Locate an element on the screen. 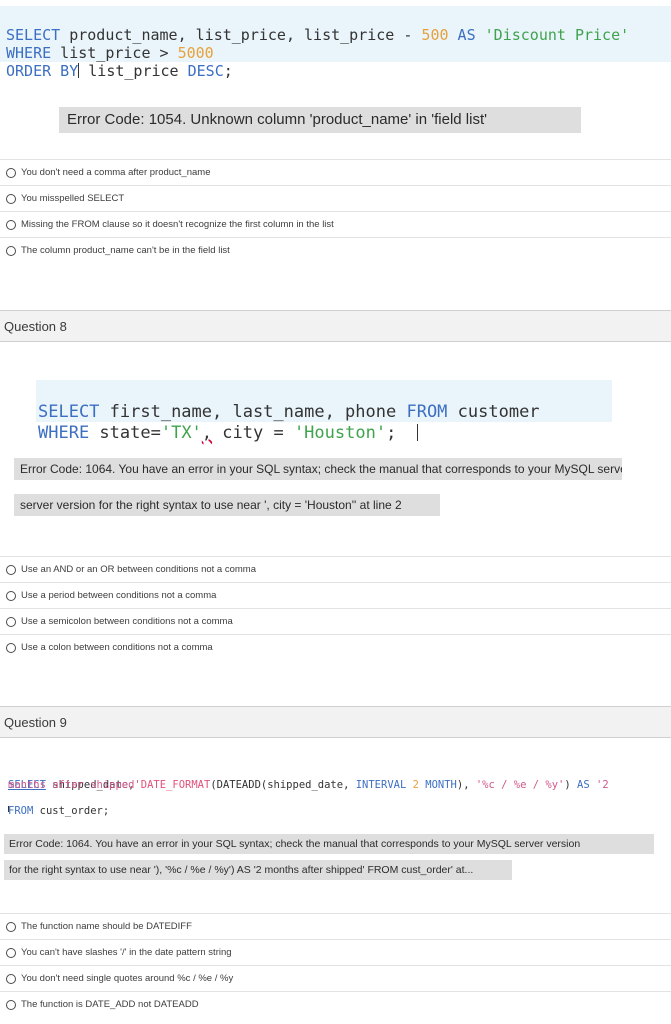 The image size is (671, 1024). sql-function: DATE_FORMAT is located at coordinates (175, 785).